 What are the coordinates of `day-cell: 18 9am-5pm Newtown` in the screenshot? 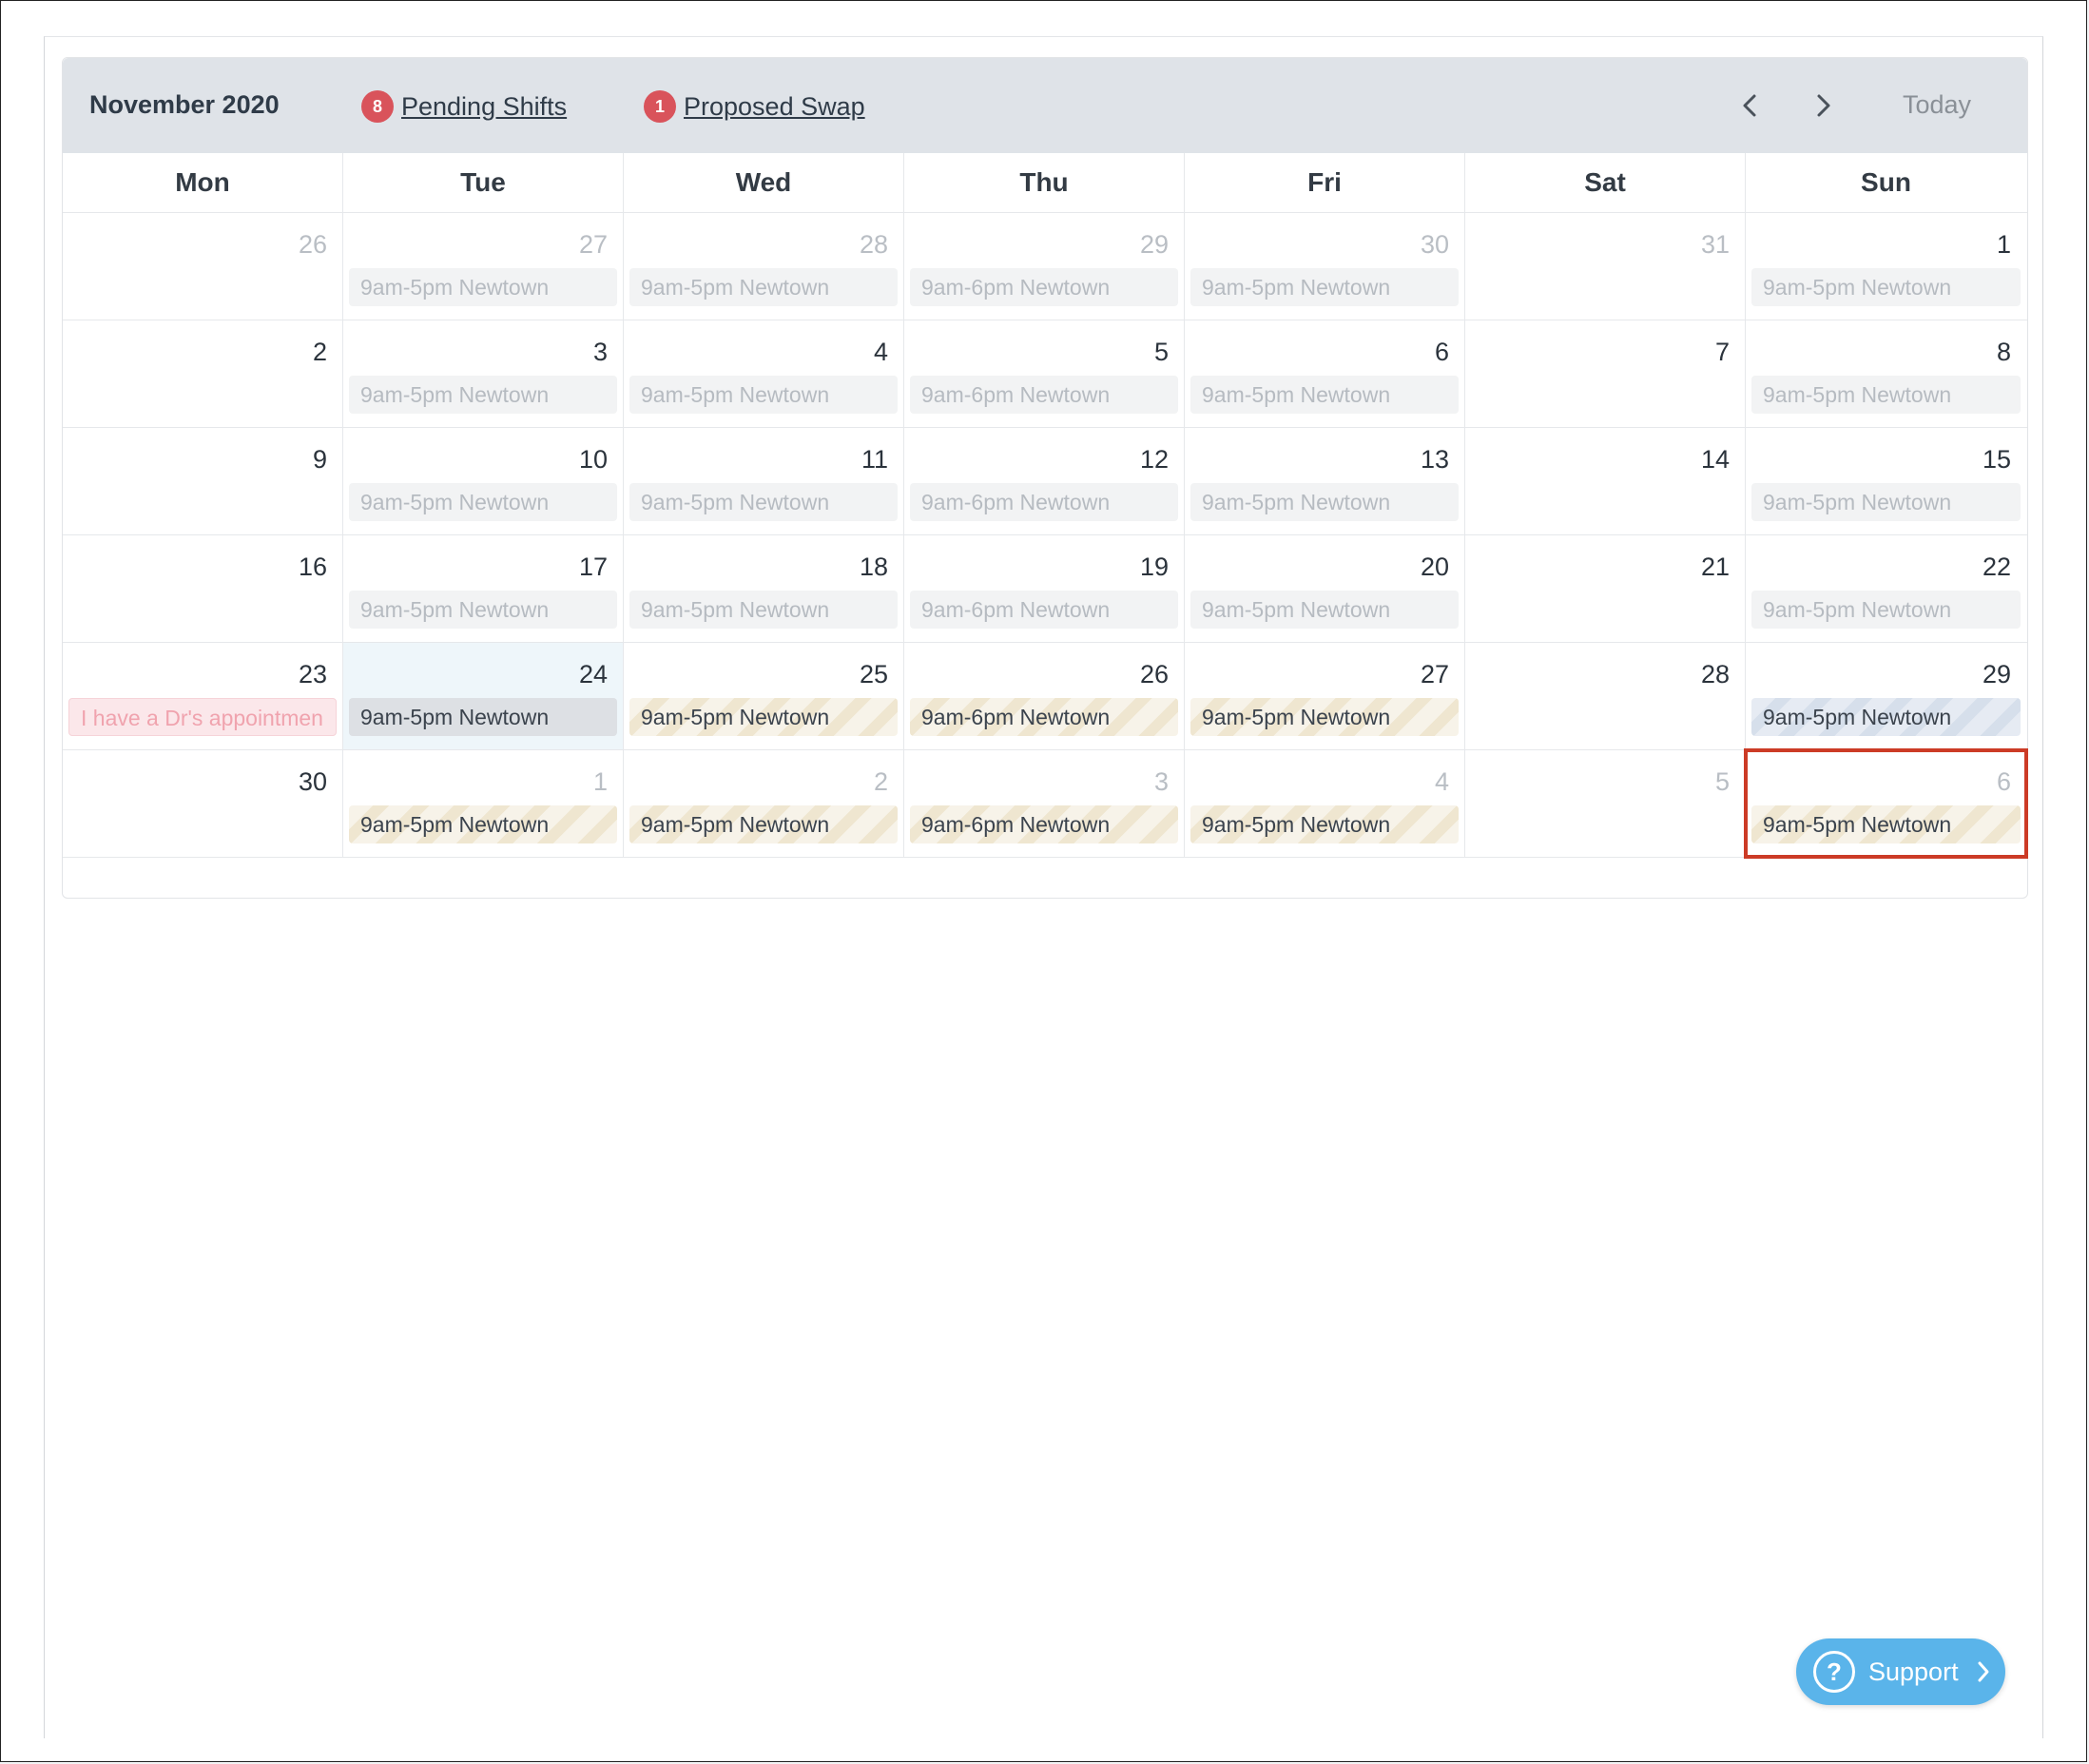 It's located at (764, 588).